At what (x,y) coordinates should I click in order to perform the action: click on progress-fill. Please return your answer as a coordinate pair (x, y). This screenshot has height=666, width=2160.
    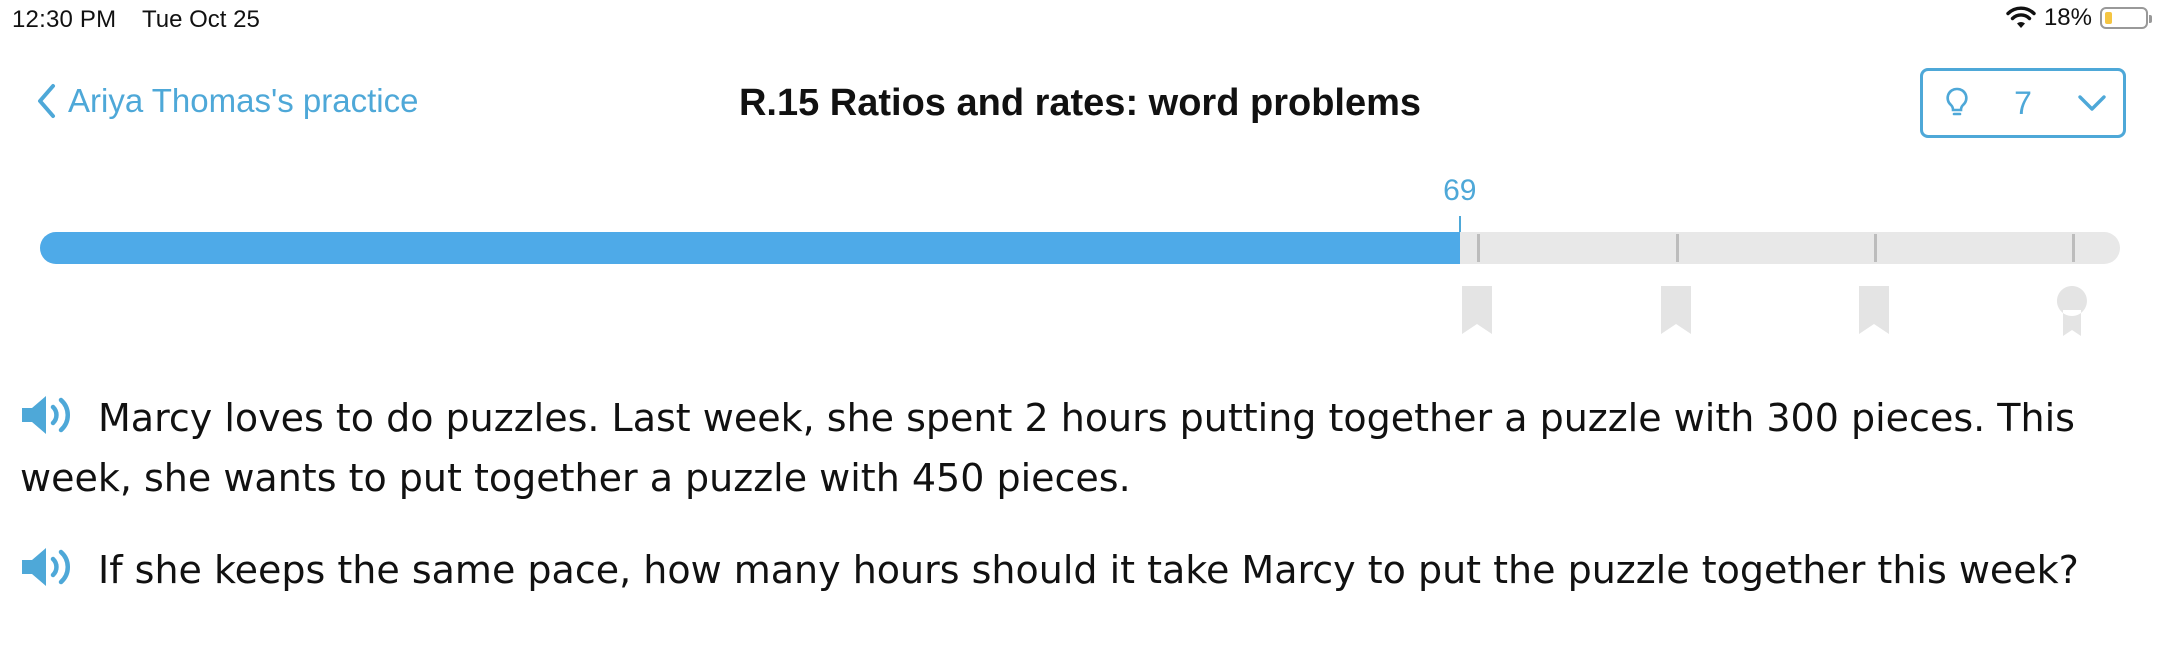
    Looking at the image, I should click on (750, 248).